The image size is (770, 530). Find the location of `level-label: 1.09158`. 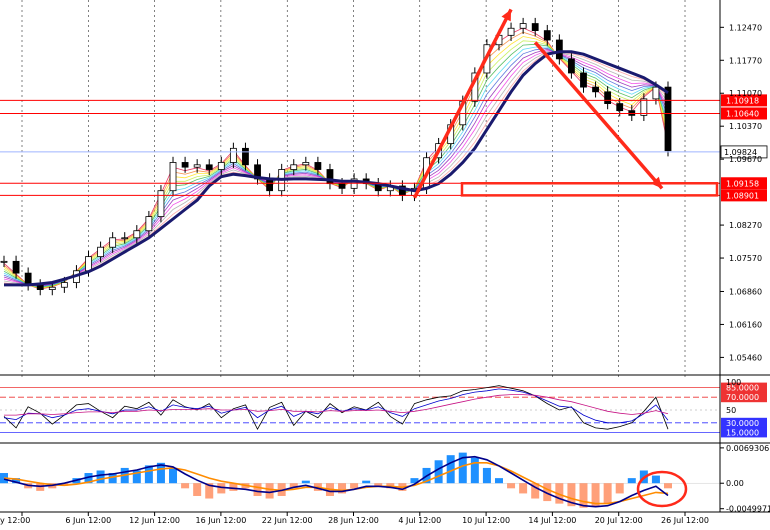

level-label: 1.09158 is located at coordinates (742, 183).